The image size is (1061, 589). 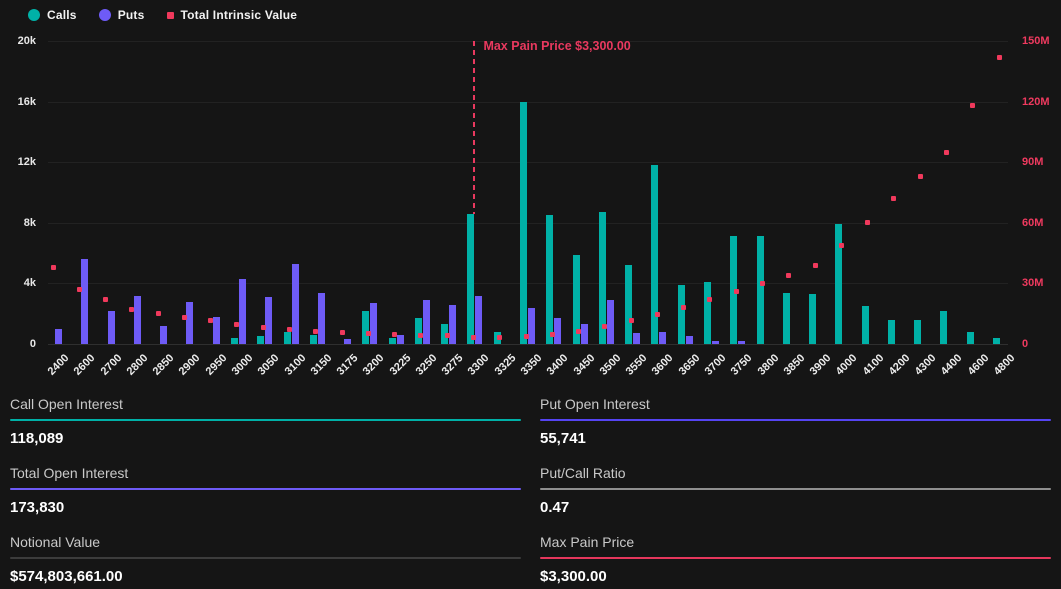 I want to click on stat-label: Call Open Interest, so click(x=66, y=404).